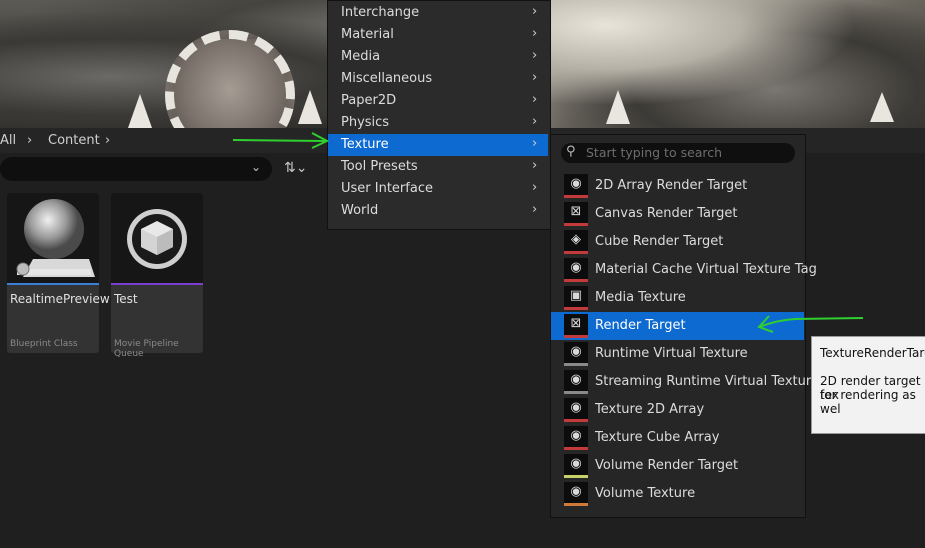 The height and width of the screenshot is (548, 925). What do you see at coordinates (659, 241) in the screenshot?
I see `submenu-item-label: Cube Render Target` at bounding box center [659, 241].